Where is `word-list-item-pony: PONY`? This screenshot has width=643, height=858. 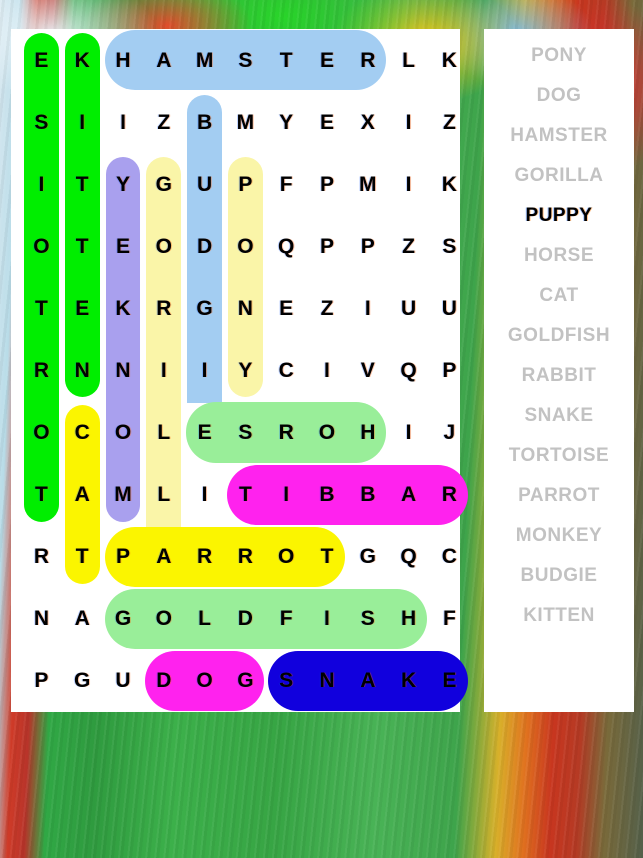 word-list-item-pony: PONY is located at coordinates (559, 55).